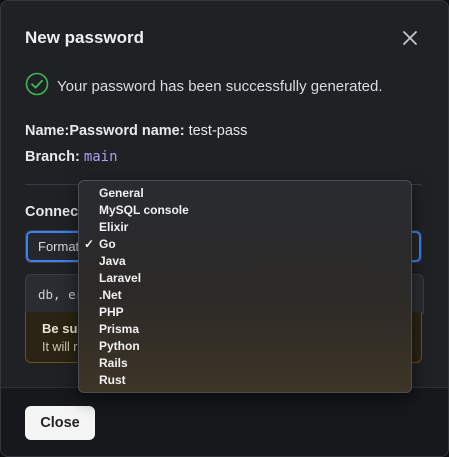  Describe the element at coordinates (245, 244) in the screenshot. I see `dropdown-option-go: ✓ Go` at that location.